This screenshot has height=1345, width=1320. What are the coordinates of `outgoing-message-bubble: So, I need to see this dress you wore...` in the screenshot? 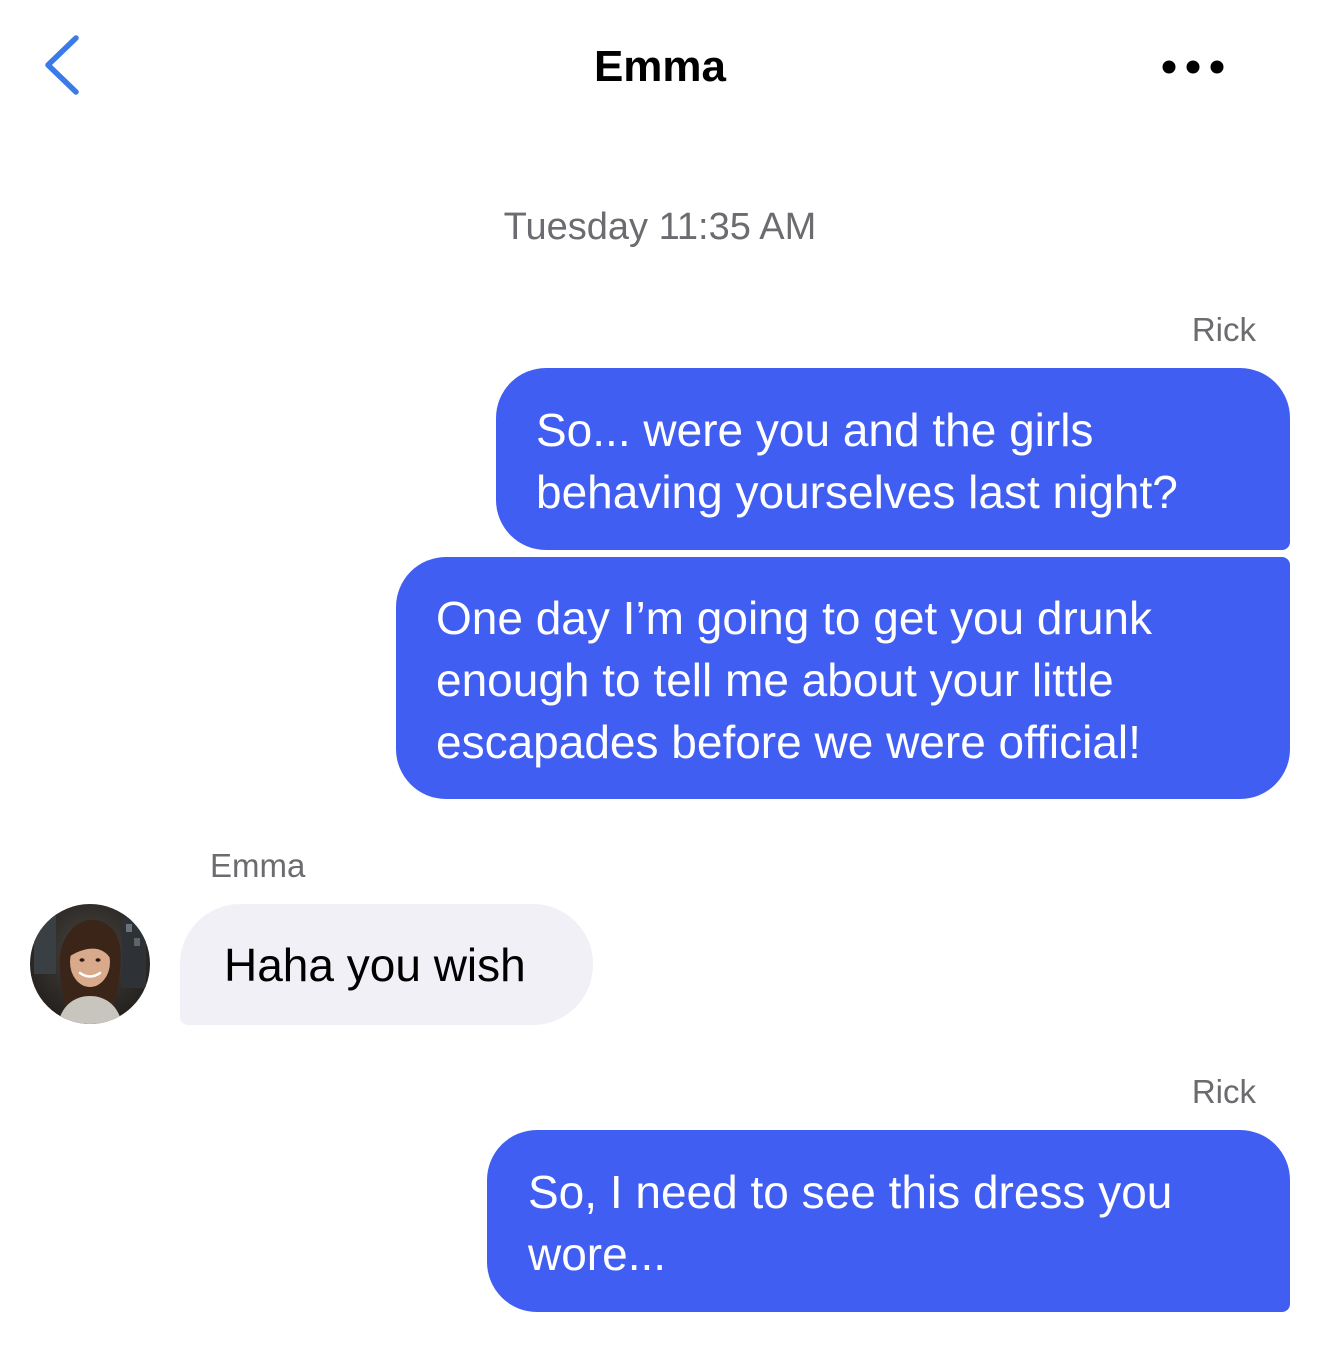 It's located at (888, 1221).